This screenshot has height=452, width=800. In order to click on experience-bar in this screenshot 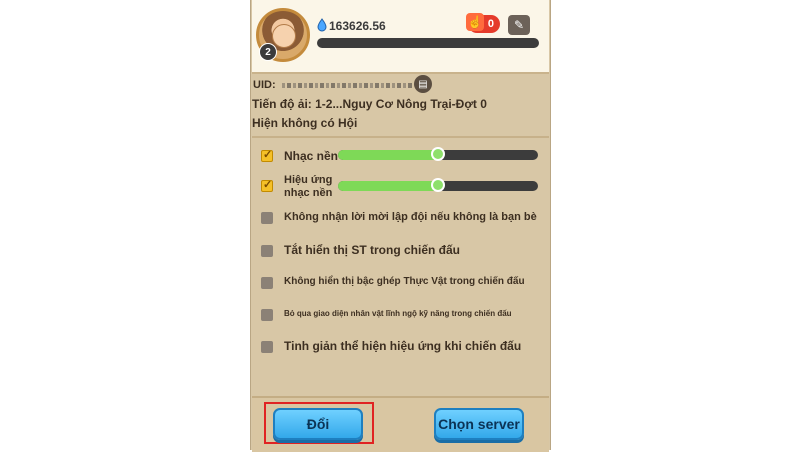, I will do `click(428, 43)`.